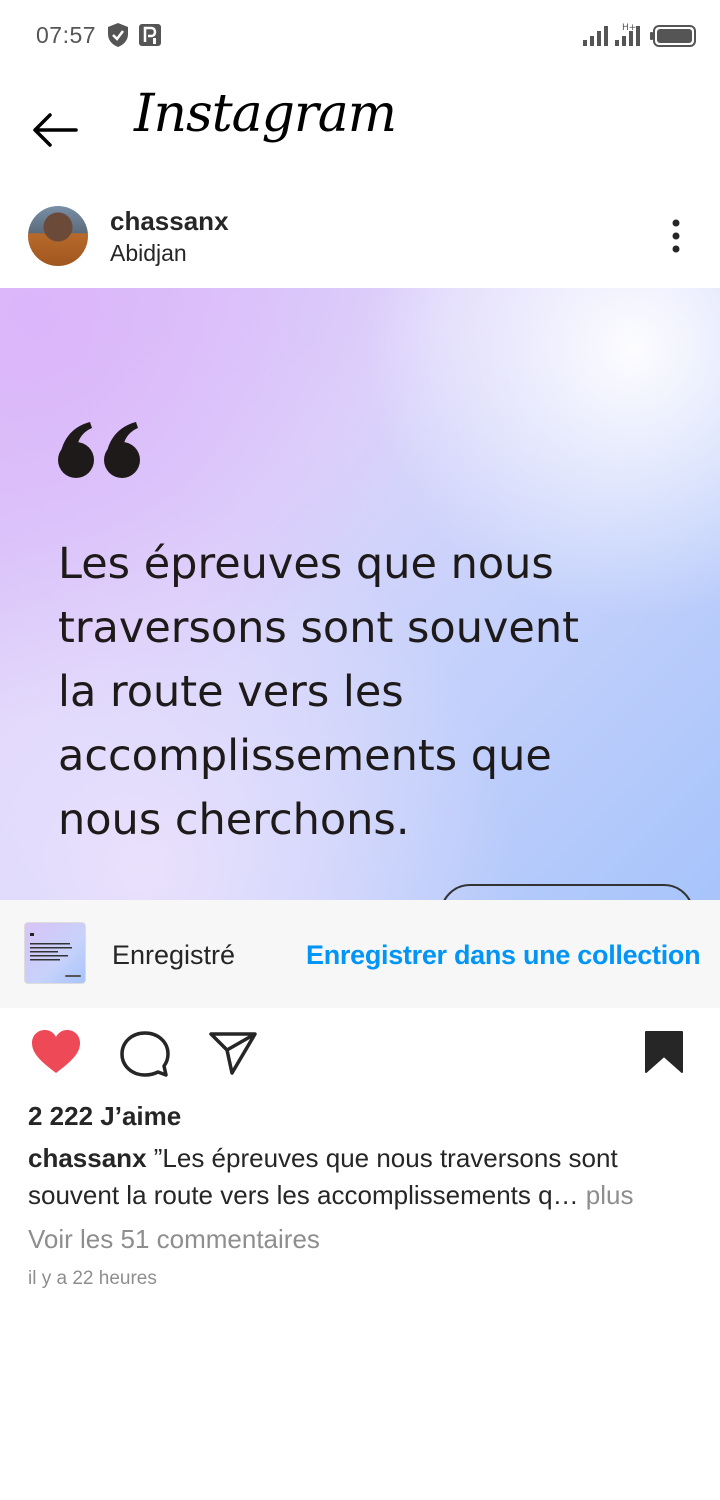  What do you see at coordinates (233, 1055) in the screenshot?
I see `send-icon` at bounding box center [233, 1055].